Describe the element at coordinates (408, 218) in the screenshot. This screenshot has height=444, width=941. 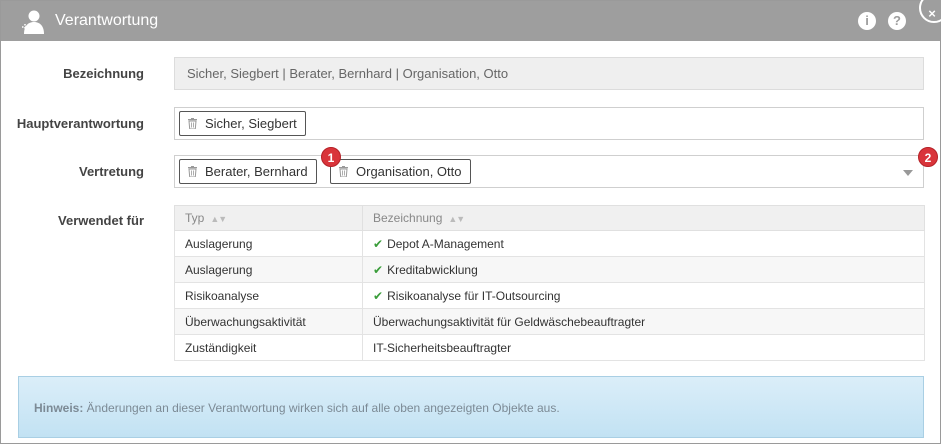
I see `column-header-label: Bezeichnung` at that location.